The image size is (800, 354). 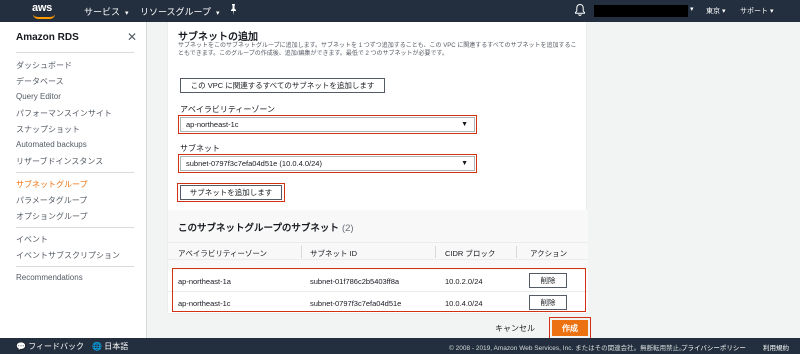 What do you see at coordinates (227, 109) in the screenshot?
I see `availability-zone-label: アベイラビリティーゾーン` at bounding box center [227, 109].